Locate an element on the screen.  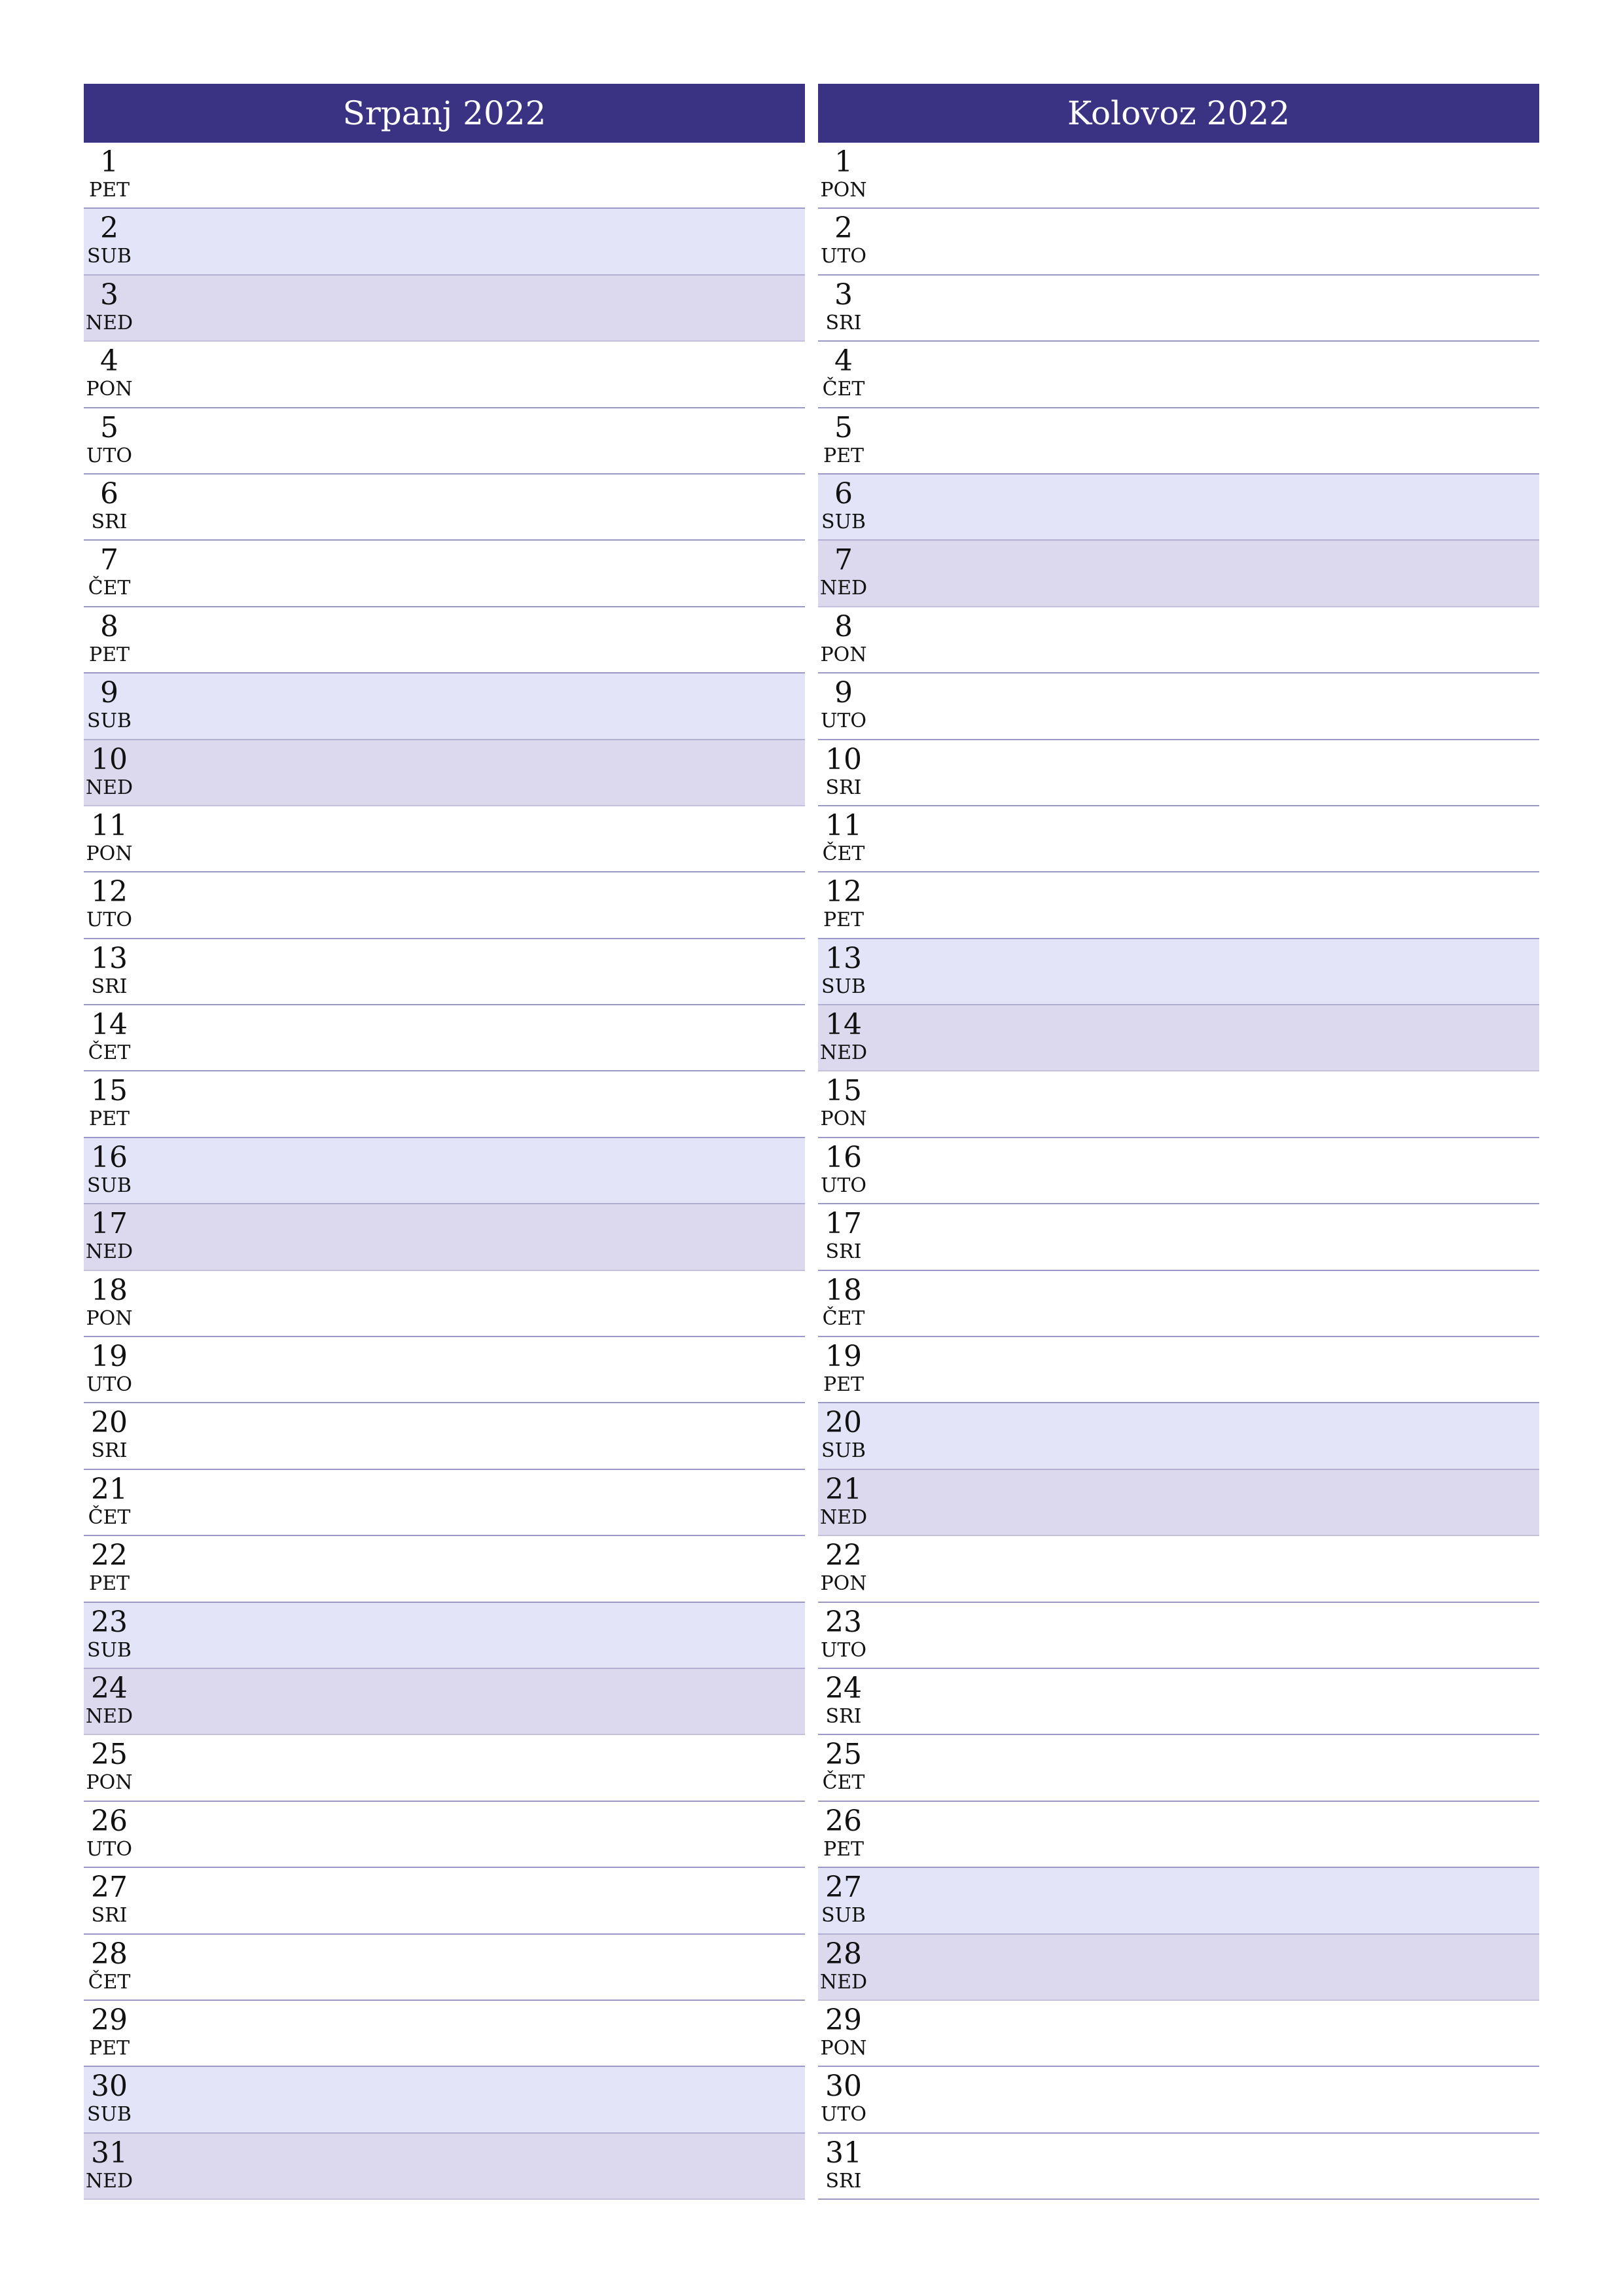
day-row: 13 SRI is located at coordinates (445, 972).